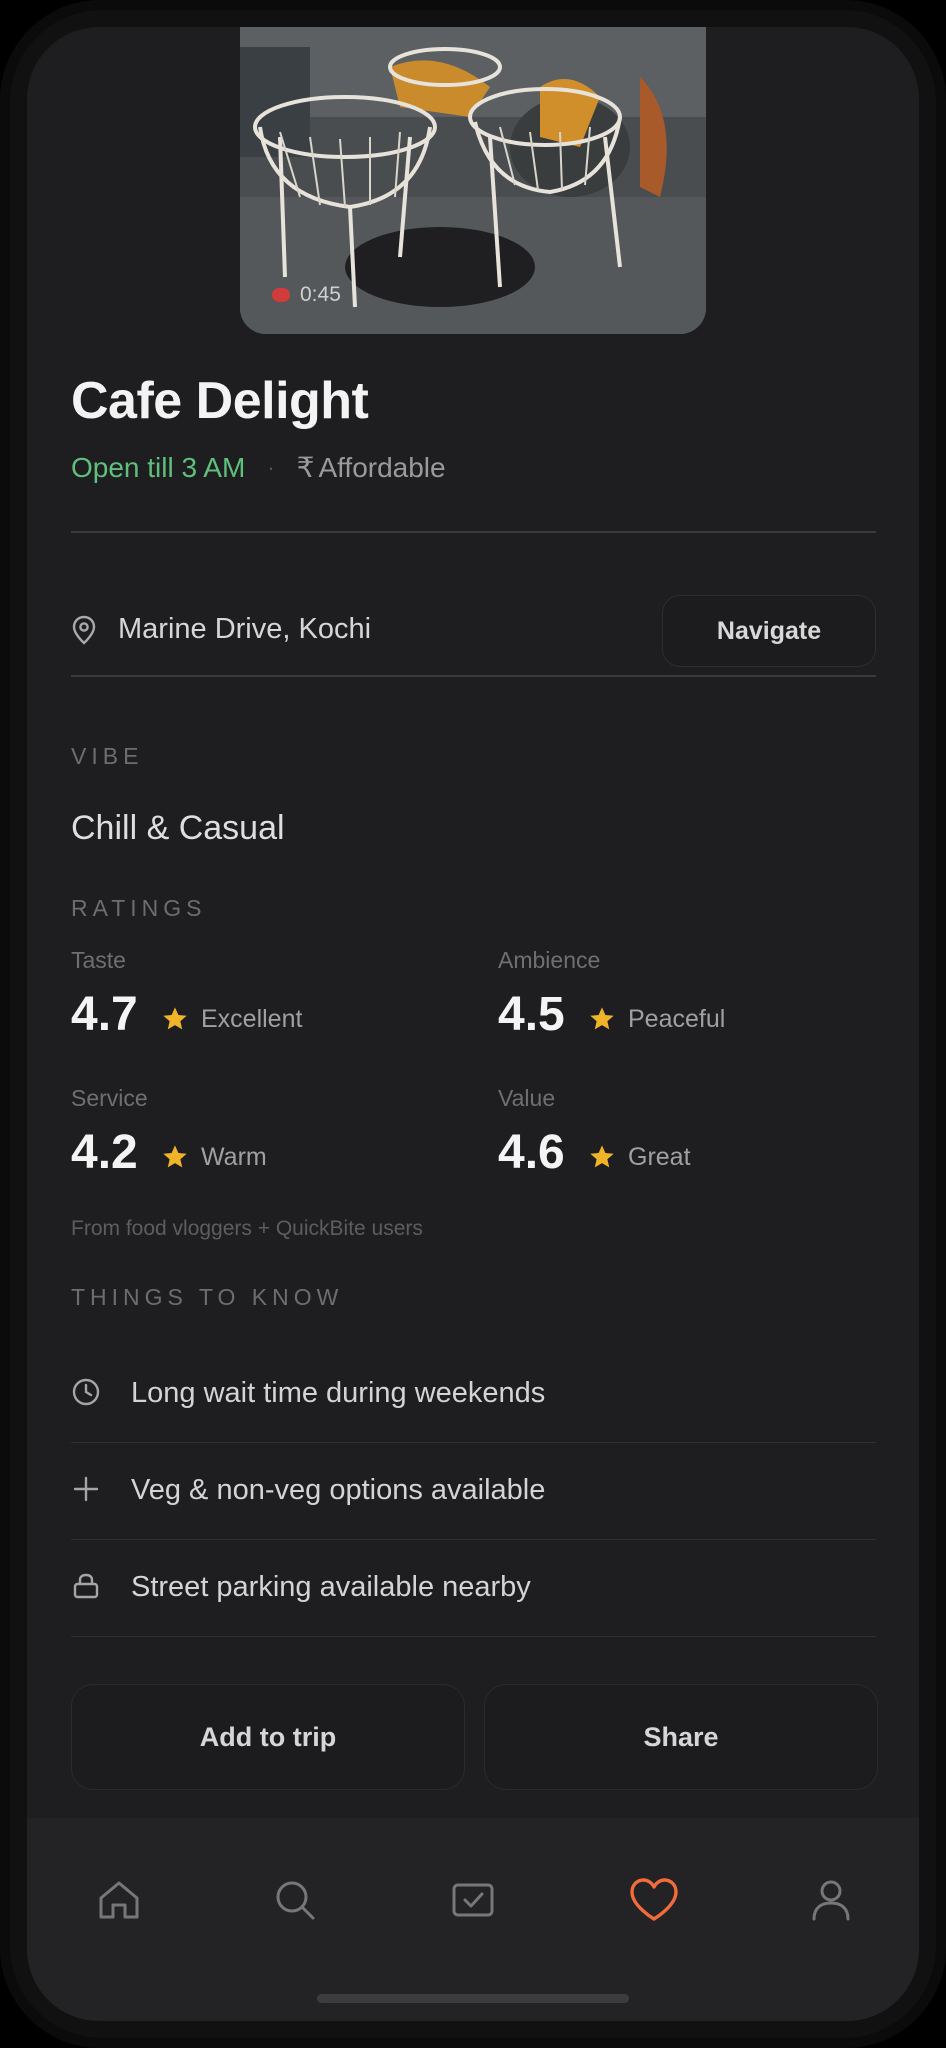 This screenshot has height=2048, width=946. Describe the element at coordinates (338, 1393) in the screenshot. I see `know-text: Long wait time during weekends` at that location.